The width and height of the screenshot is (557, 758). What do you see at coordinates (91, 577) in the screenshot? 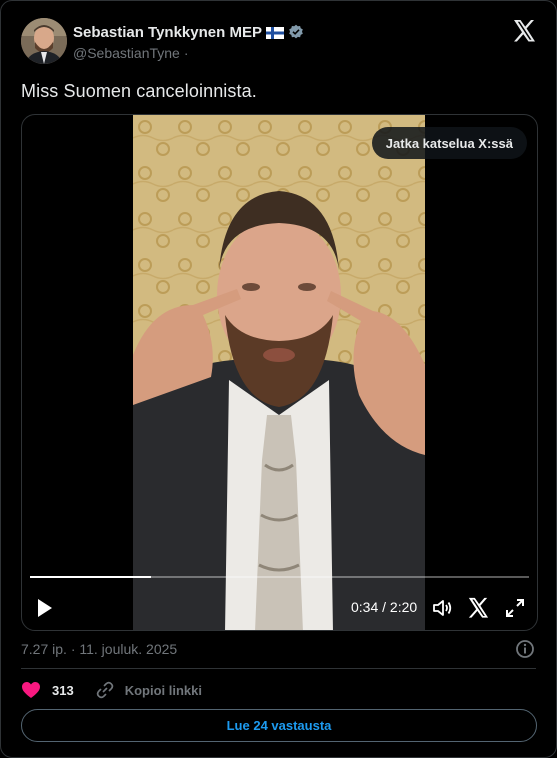
I see `video-progress-fill` at bounding box center [91, 577].